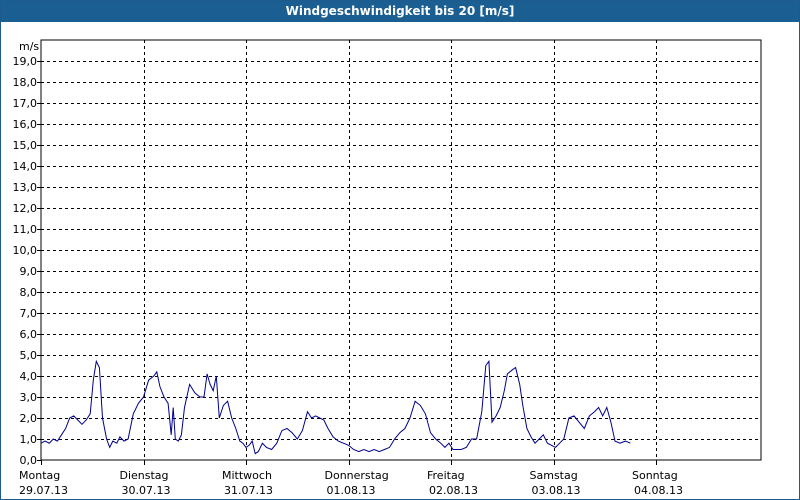 This screenshot has height=500, width=800. What do you see at coordinates (29, 334) in the screenshot?
I see `y-tick-label: 6,0` at bounding box center [29, 334].